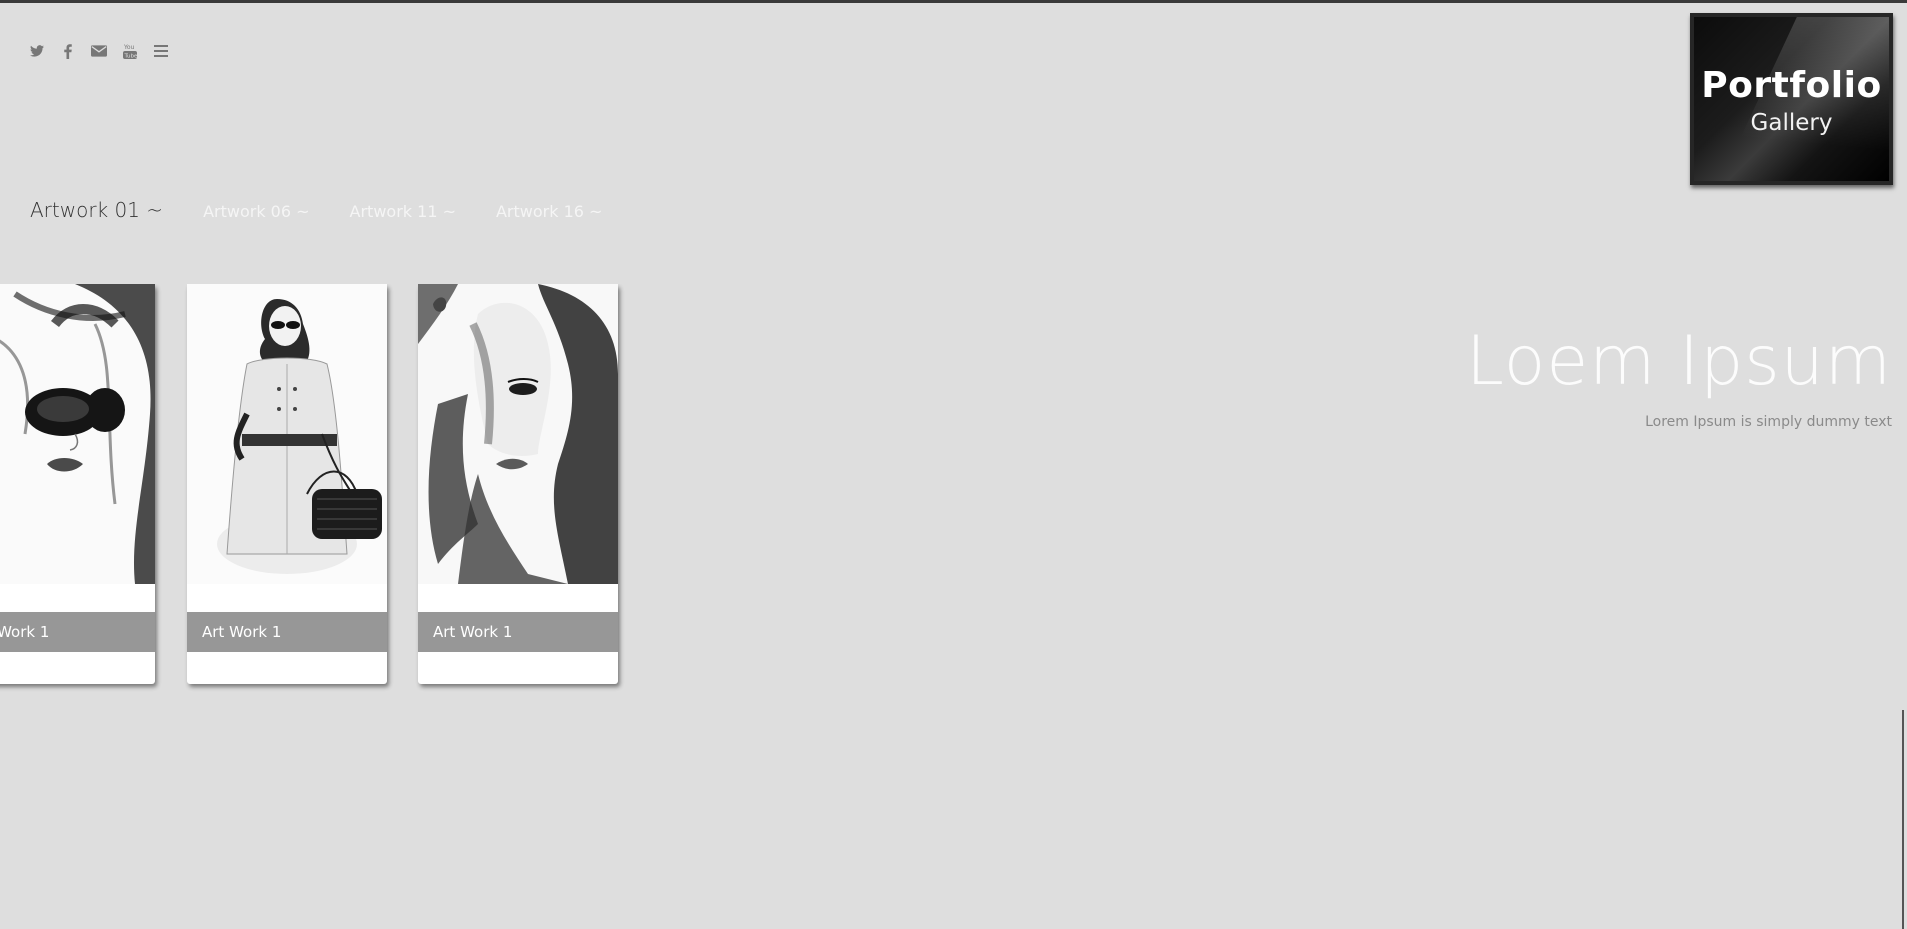 The height and width of the screenshot is (929, 1907). I want to click on facebook-icon, so click(68, 51).